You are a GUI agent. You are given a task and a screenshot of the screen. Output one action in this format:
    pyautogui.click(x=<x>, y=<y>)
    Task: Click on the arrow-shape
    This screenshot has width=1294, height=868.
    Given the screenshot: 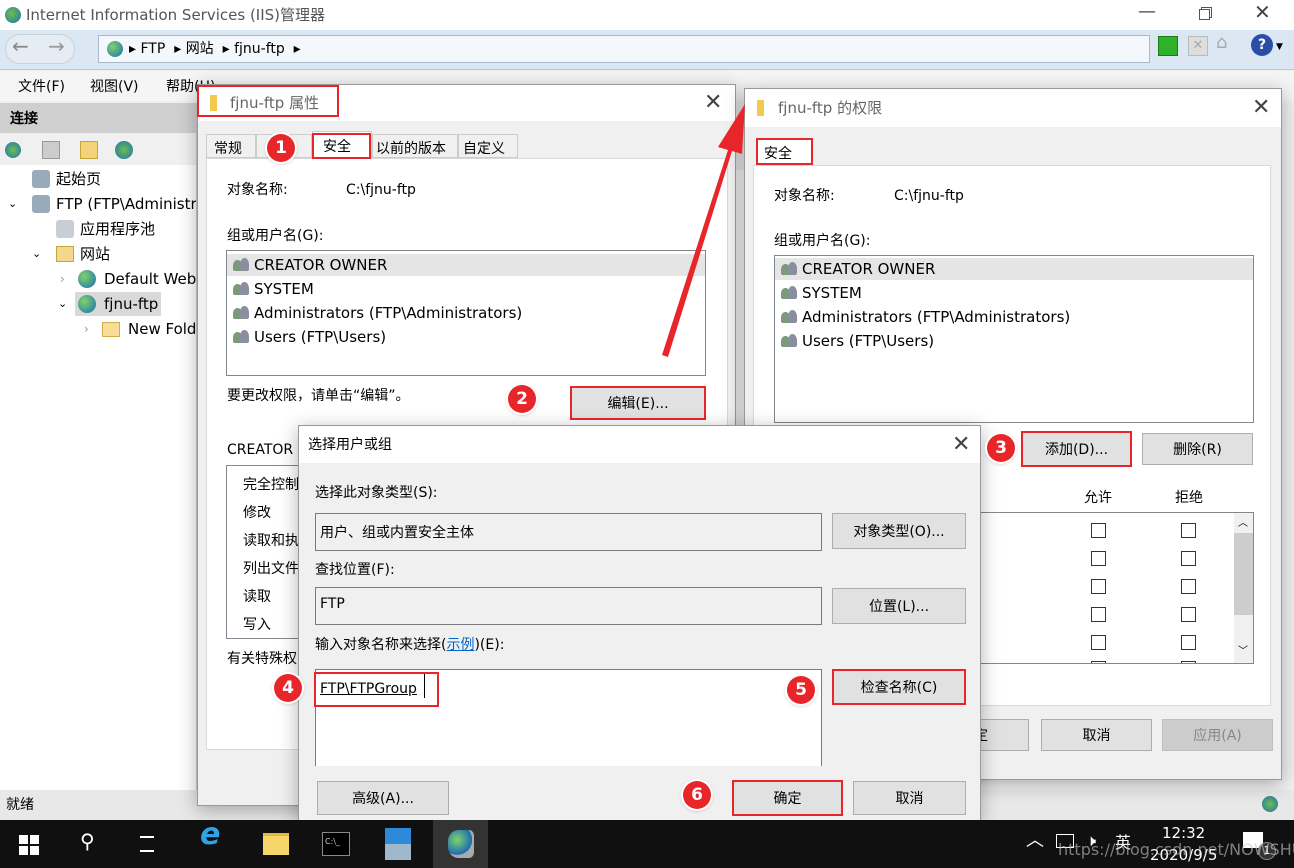 What is the action you would take?
    pyautogui.click(x=703, y=230)
    